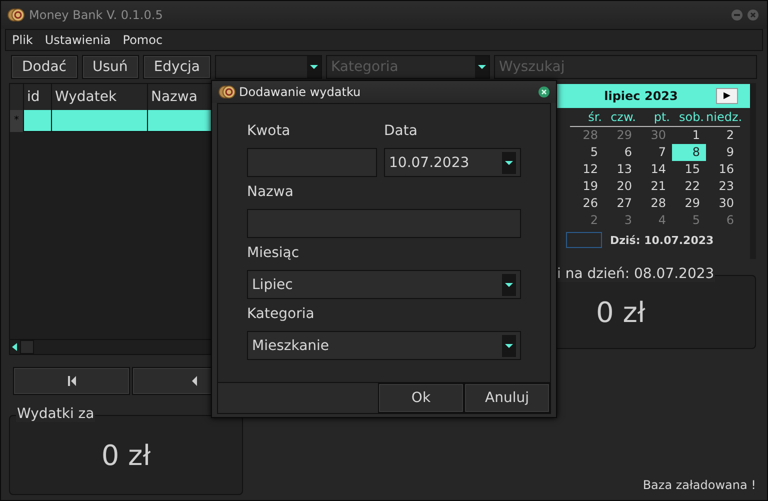 This screenshot has width=768, height=501. Describe the element at coordinates (142, 40) in the screenshot. I see `menu-item: Pomoc` at that location.